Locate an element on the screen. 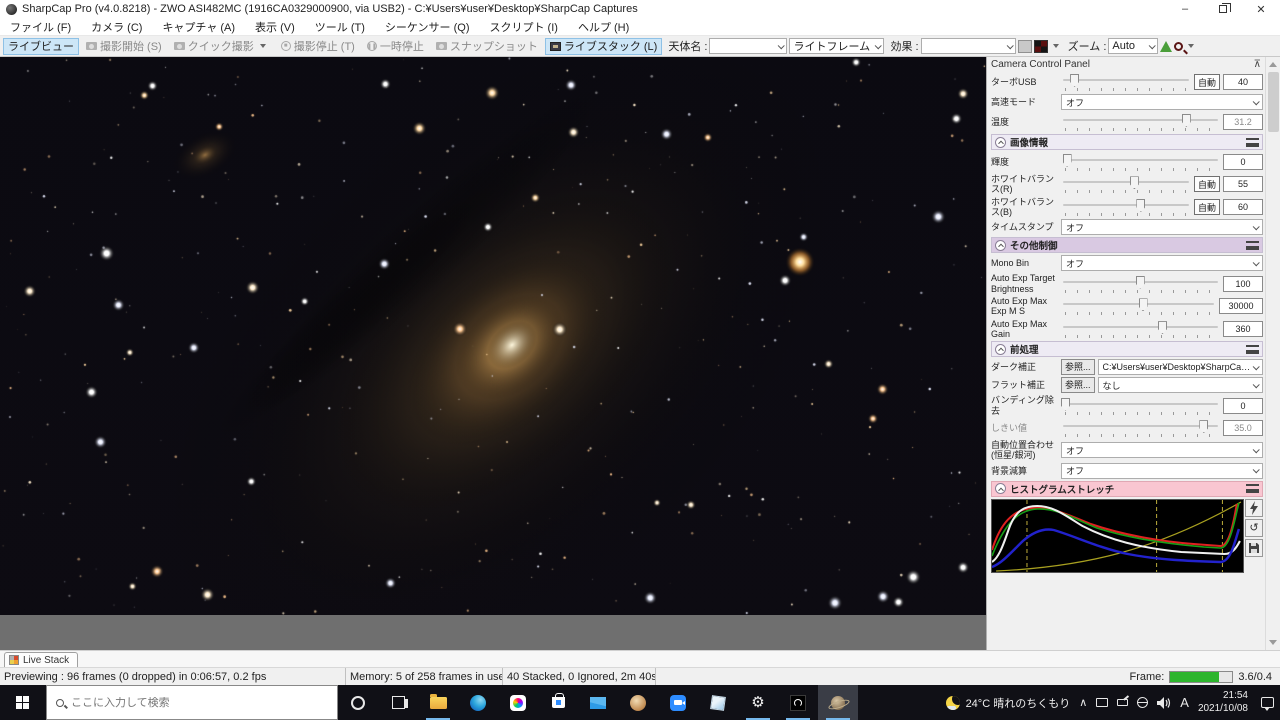  wb-b-slider is located at coordinates (1126, 207).